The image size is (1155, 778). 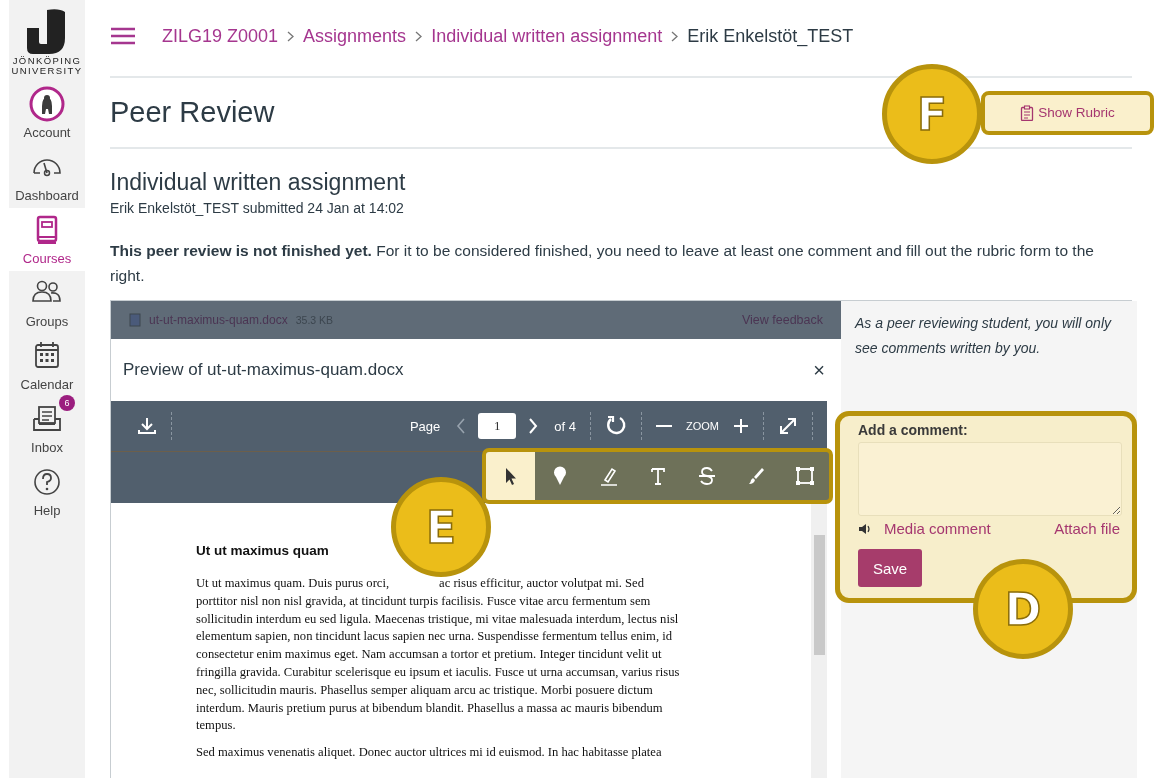 What do you see at coordinates (1087, 528) in the screenshot?
I see `attach-file-link: Attach file` at bounding box center [1087, 528].